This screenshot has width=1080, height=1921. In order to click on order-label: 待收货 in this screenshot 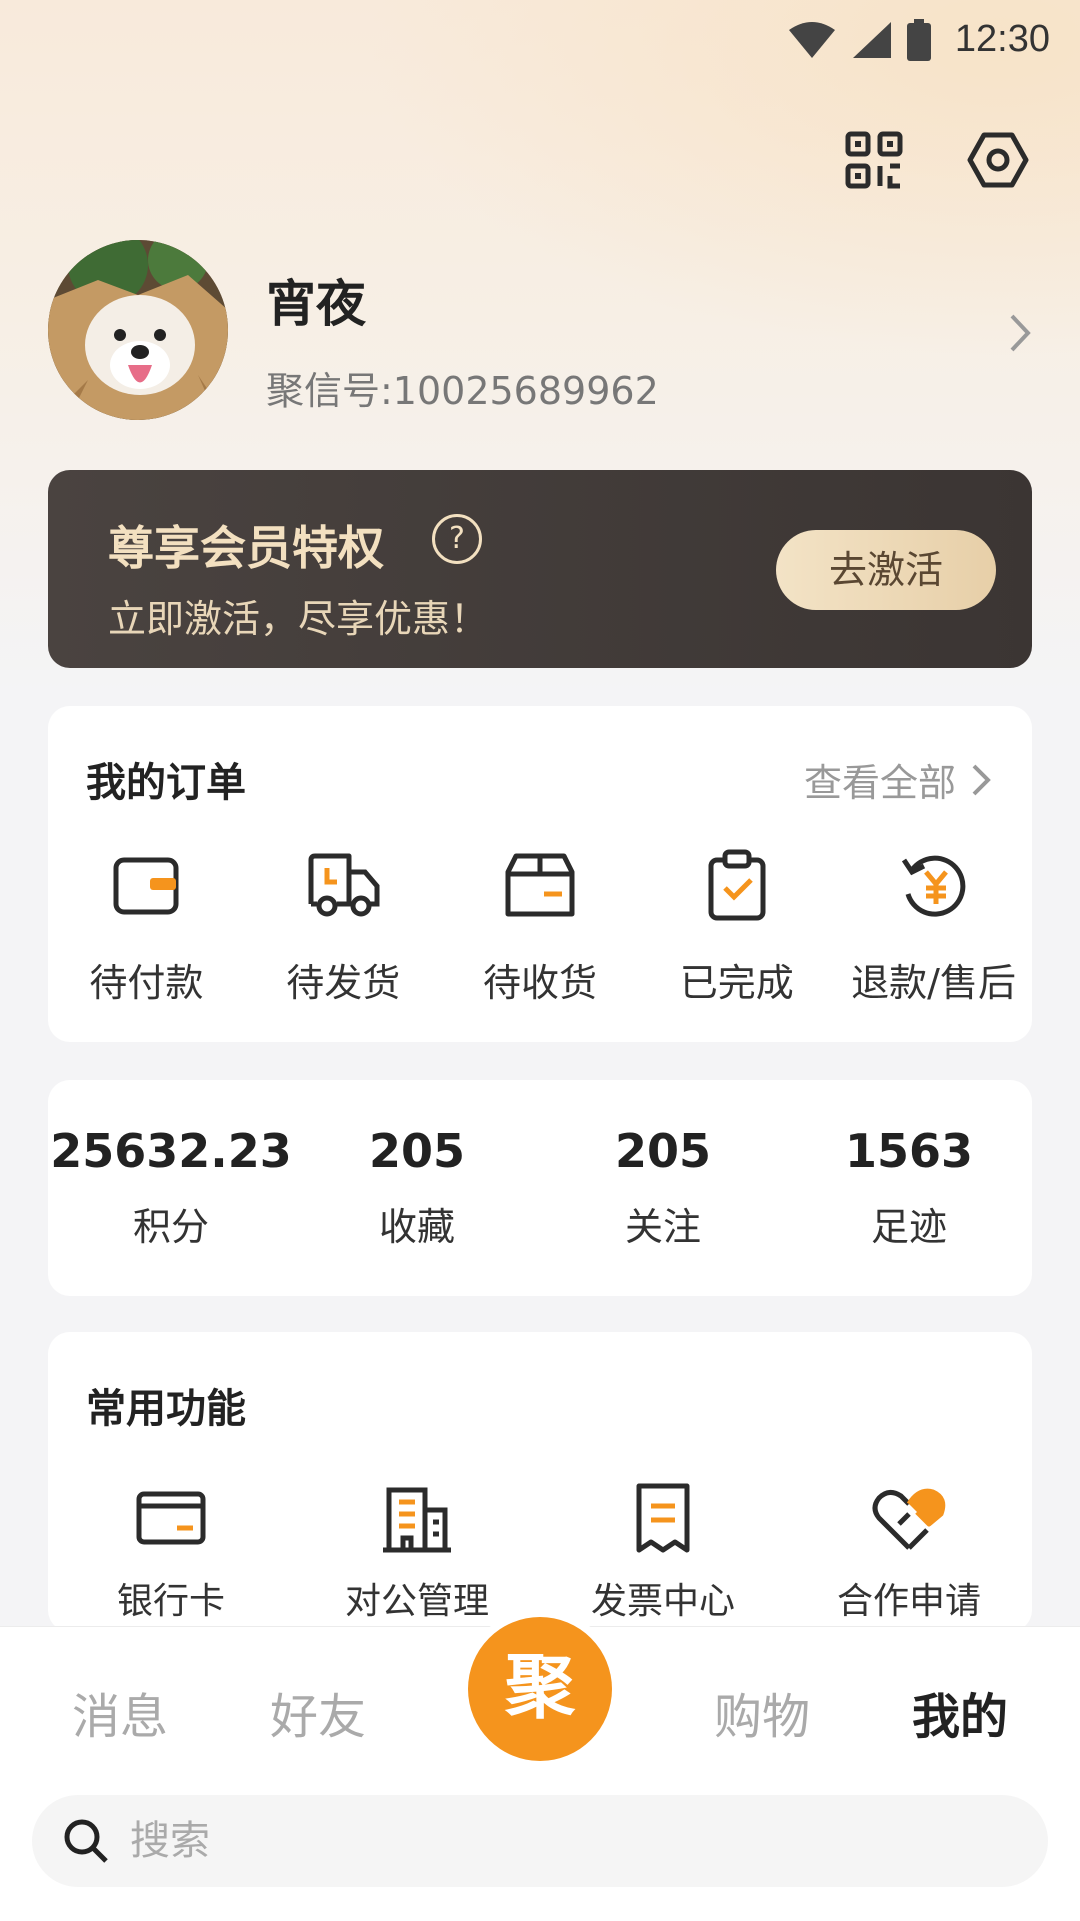, I will do `click(539, 983)`.